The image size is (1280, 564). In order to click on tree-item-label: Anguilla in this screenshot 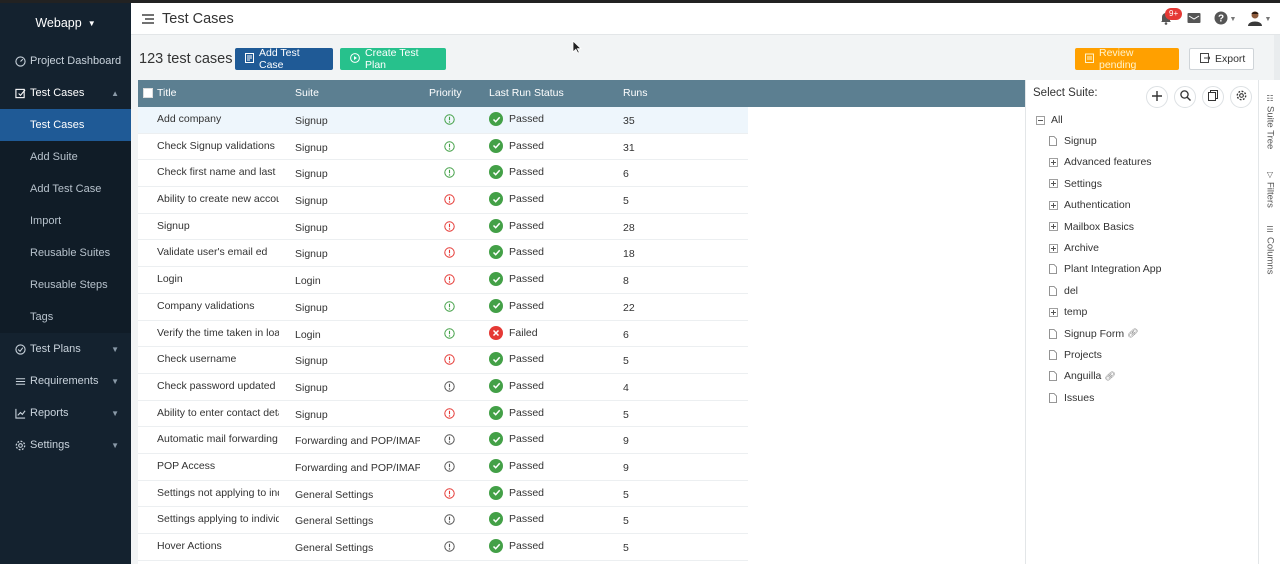, I will do `click(1083, 376)`.